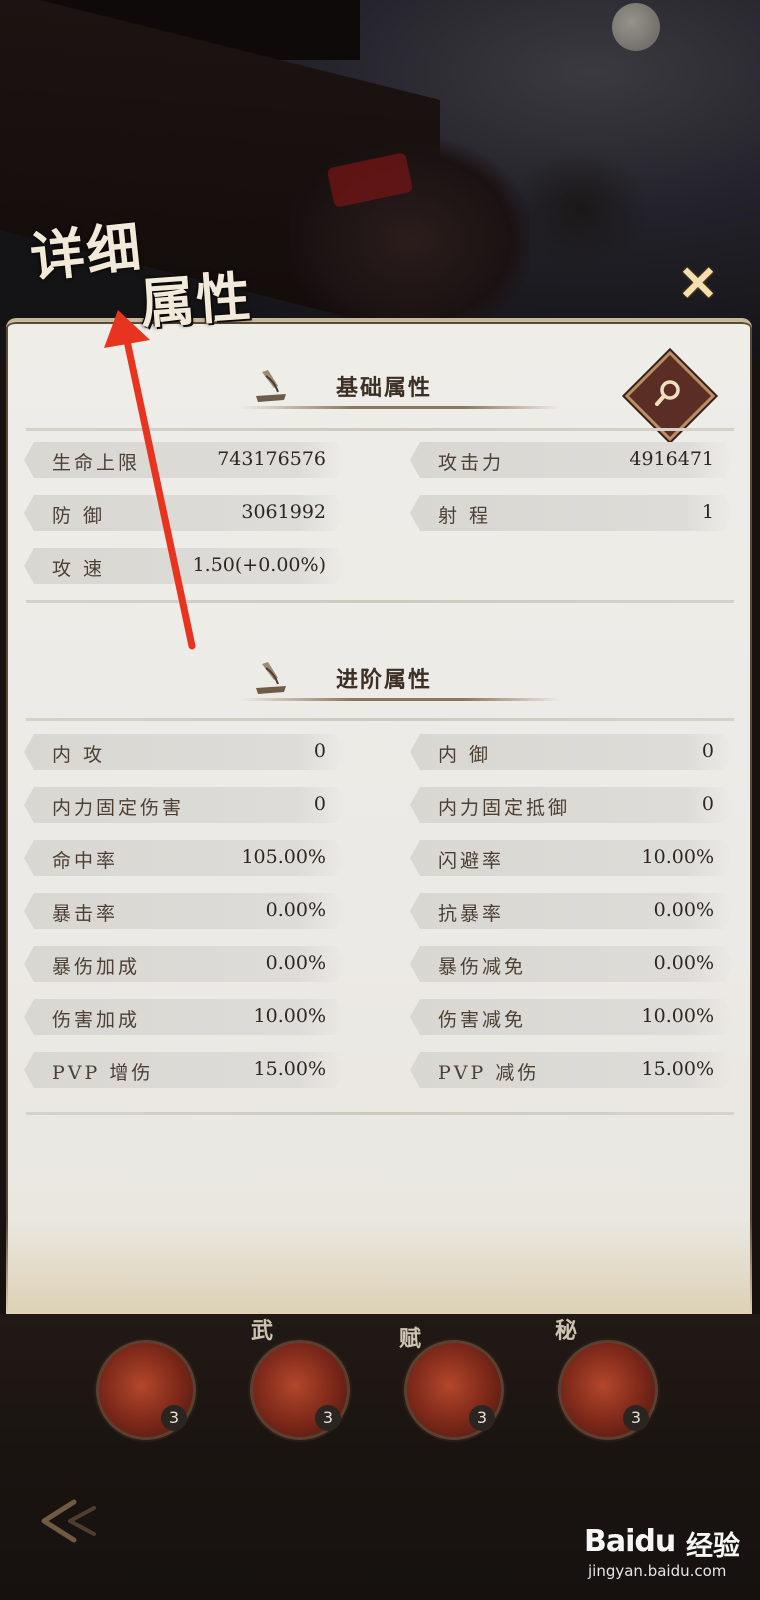 The width and height of the screenshot is (760, 1600). I want to click on panel-bottom-decoration, so click(379, 1267).